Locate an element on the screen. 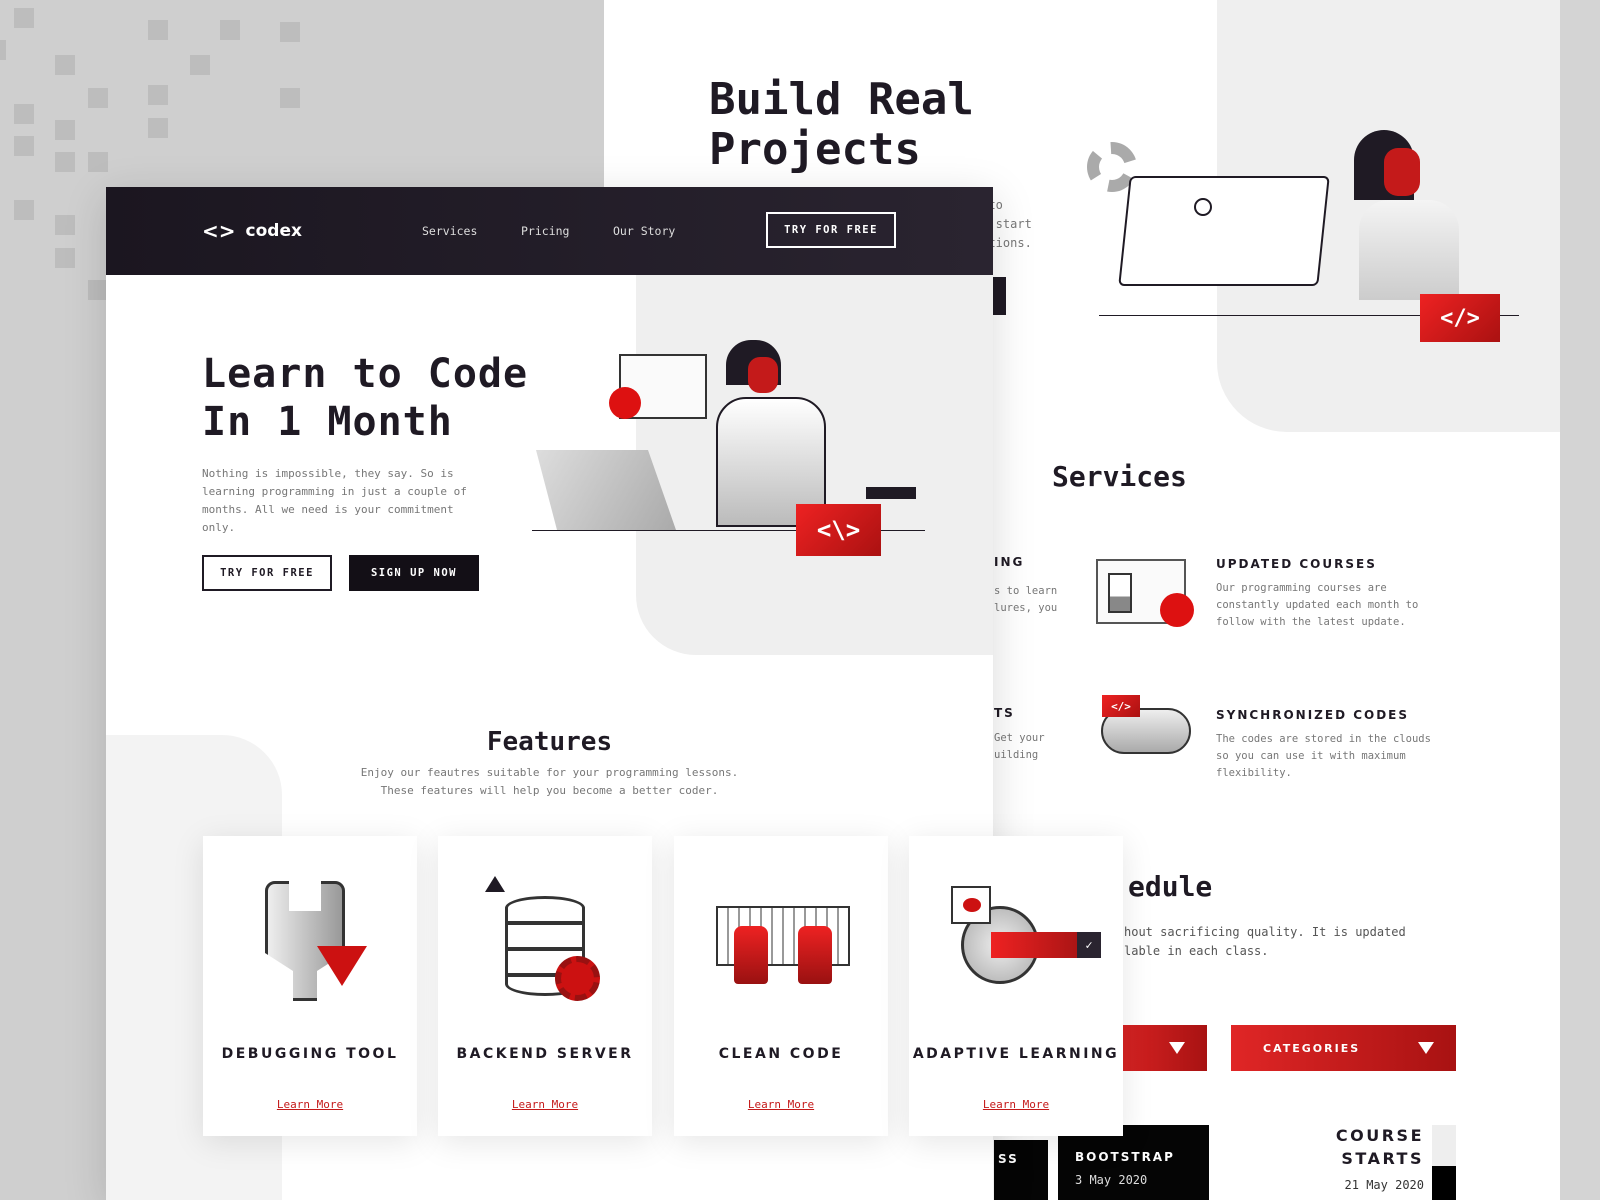 The width and height of the screenshot is (1600, 1200). server-icon is located at coordinates (545, 941).